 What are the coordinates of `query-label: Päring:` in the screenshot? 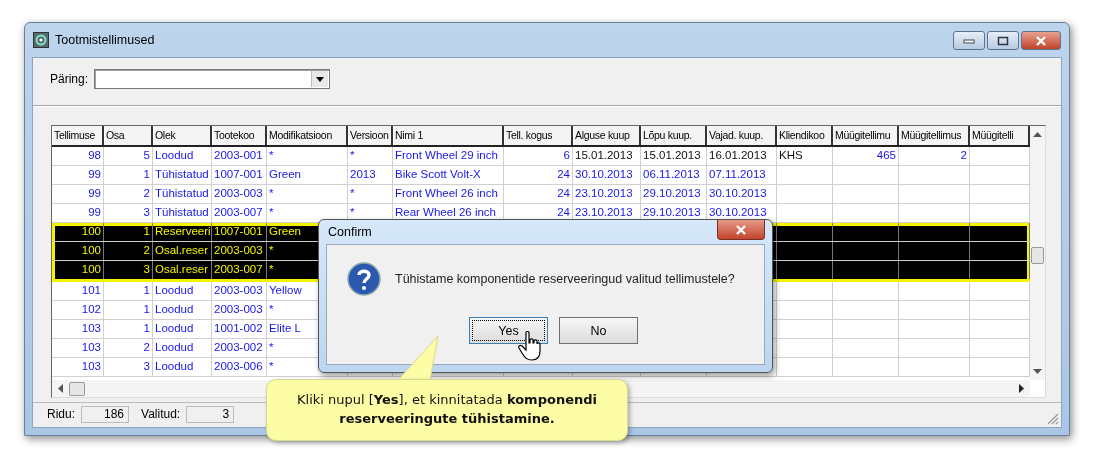 It's located at (69, 79).